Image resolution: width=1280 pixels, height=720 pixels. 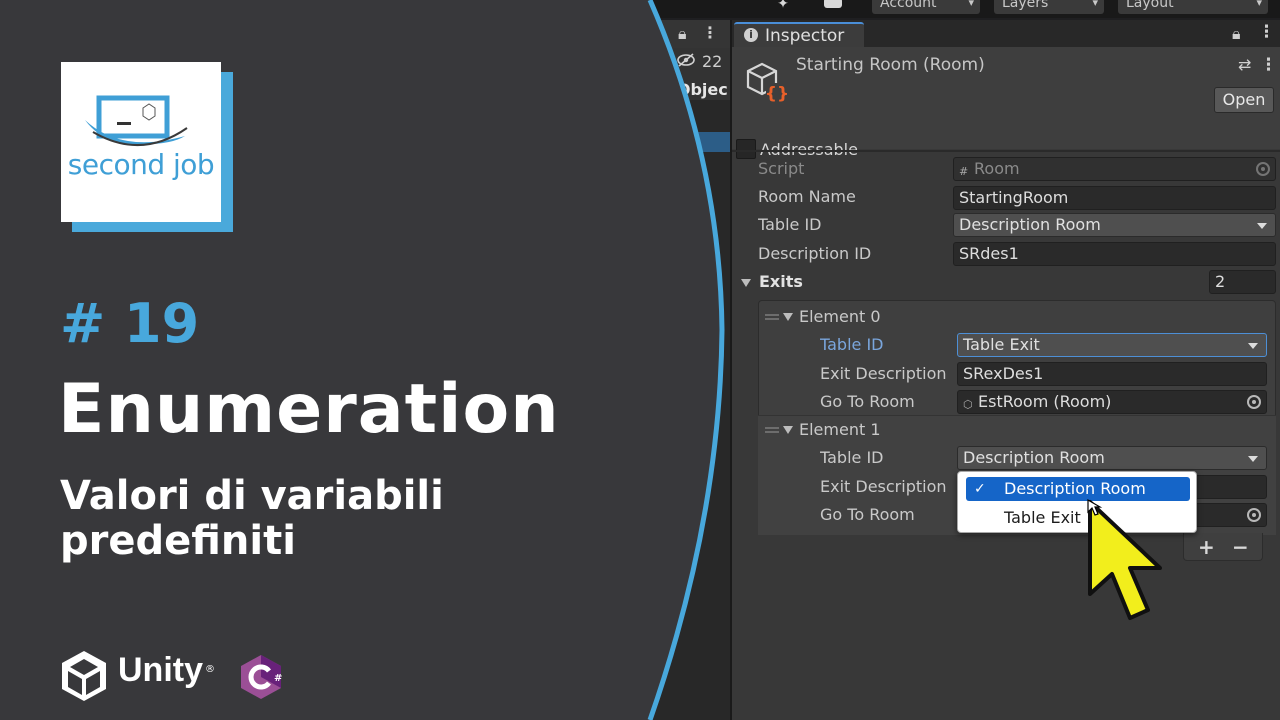 What do you see at coordinates (783, 6) in the screenshot?
I see `collab-icon: ✦` at bounding box center [783, 6].